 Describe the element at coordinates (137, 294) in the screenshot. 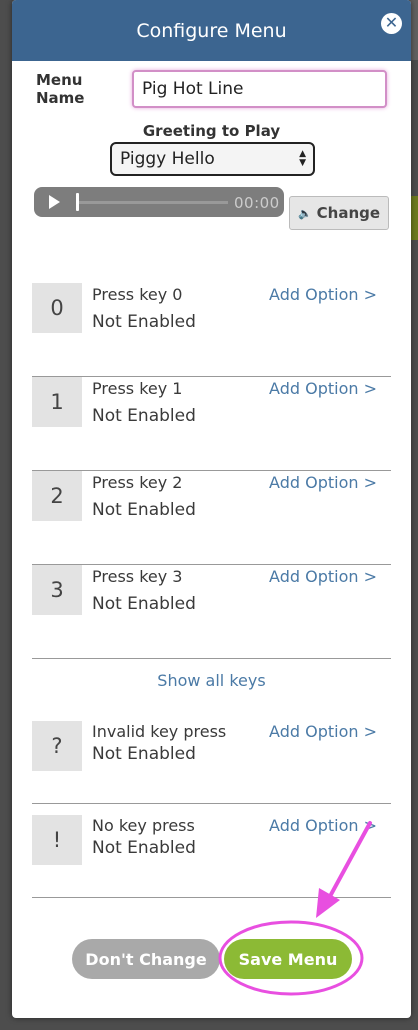

I see `key-title: Press key 0` at that location.